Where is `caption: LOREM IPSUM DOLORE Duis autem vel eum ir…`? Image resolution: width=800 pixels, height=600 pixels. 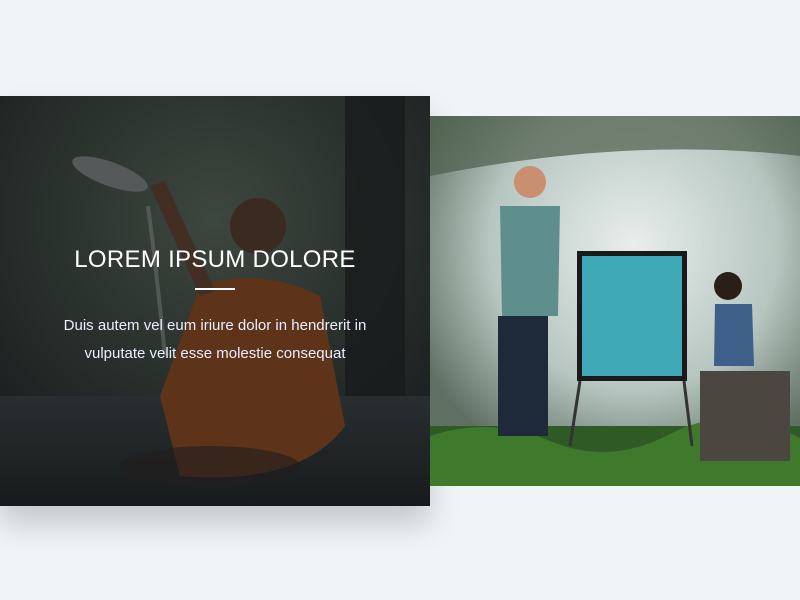
caption: LOREM IPSUM DOLORE Duis autem vel eum ir… is located at coordinates (215, 307).